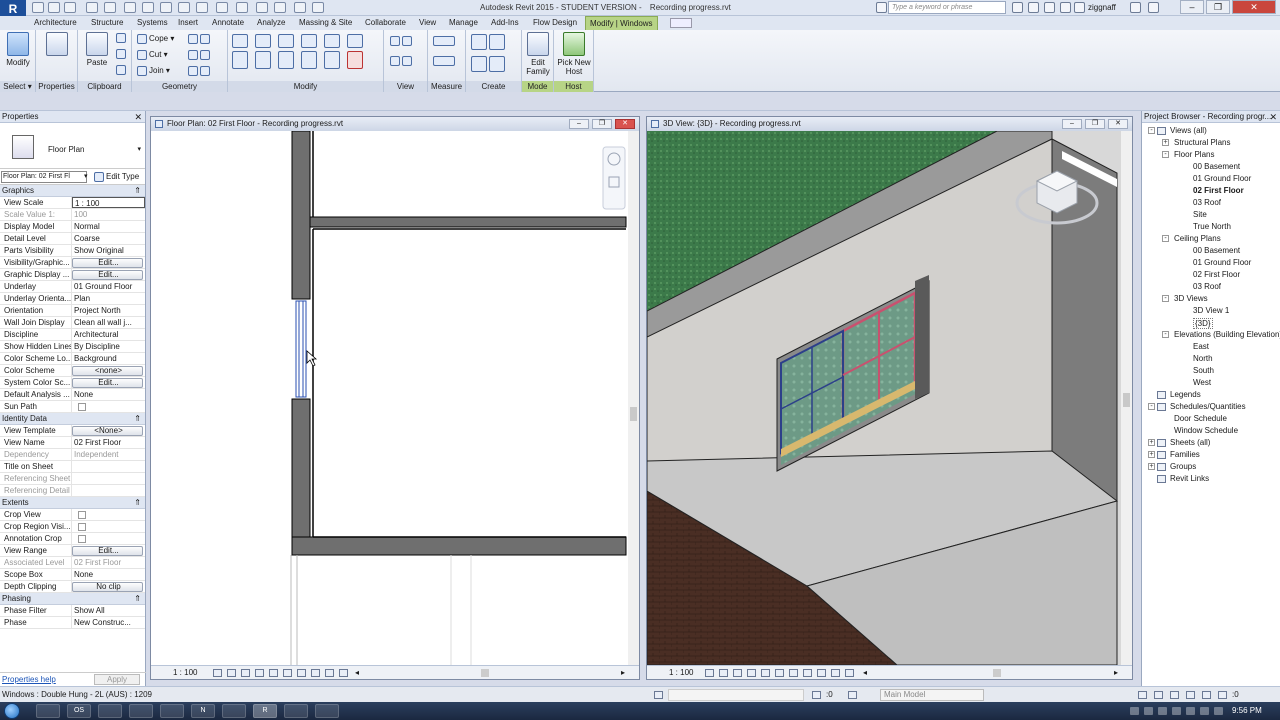  Describe the element at coordinates (72, 599) in the screenshot. I see `properties-section-header: Phasing ⇑` at that location.